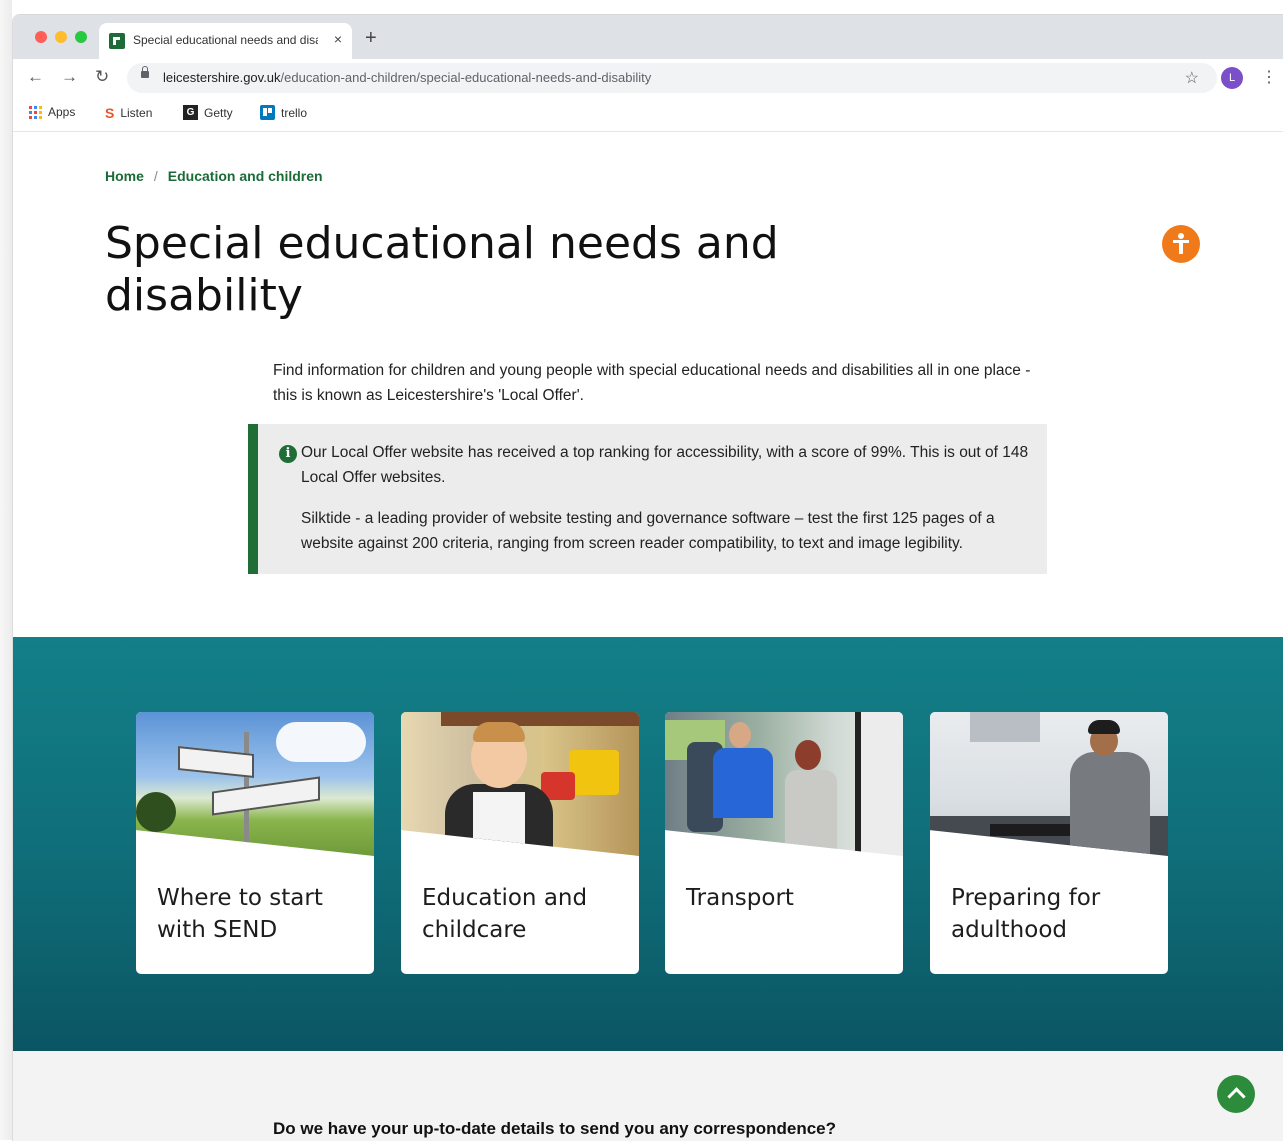  What do you see at coordinates (1192, 78) in the screenshot?
I see `bookmark-star-icon: ☆` at bounding box center [1192, 78].